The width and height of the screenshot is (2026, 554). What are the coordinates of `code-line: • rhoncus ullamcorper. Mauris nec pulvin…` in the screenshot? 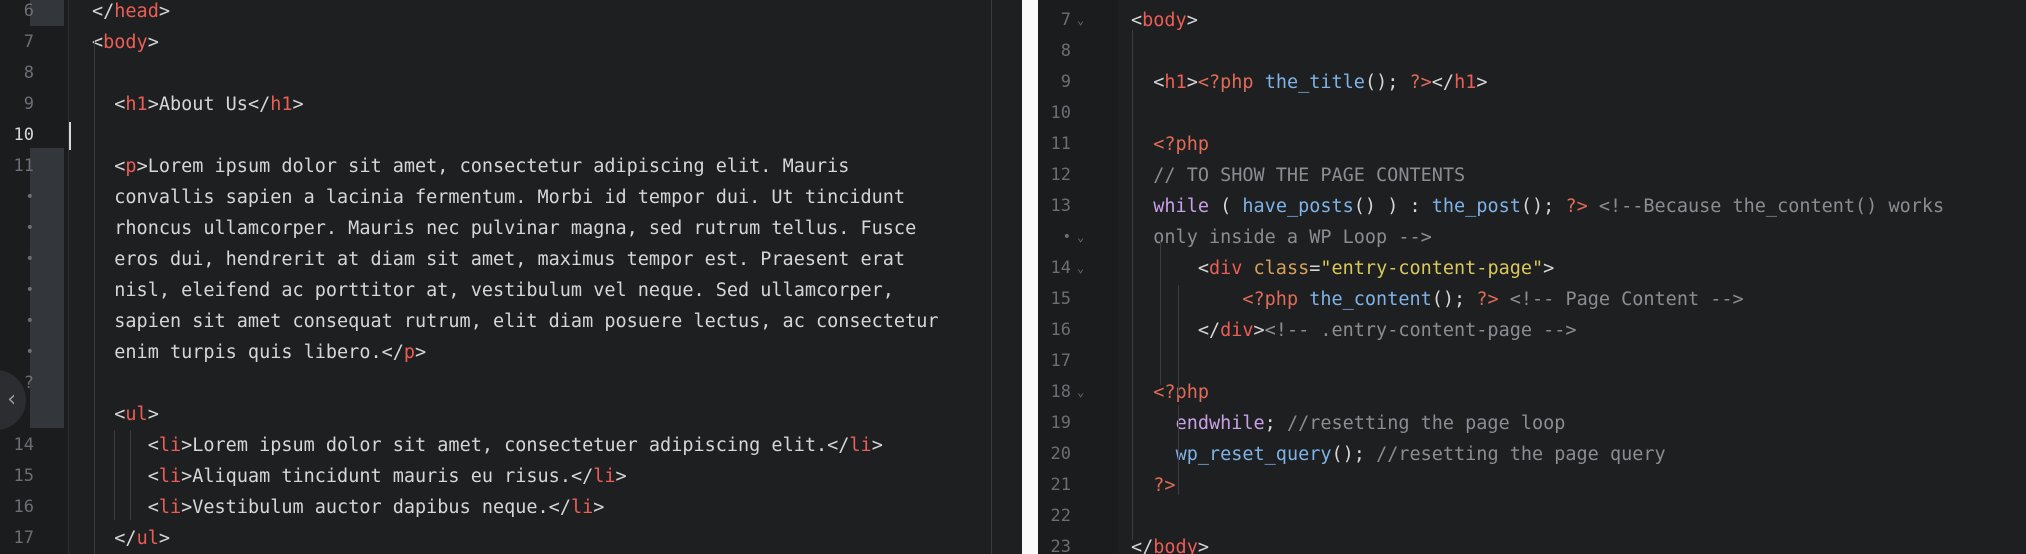 It's located at (511, 228).